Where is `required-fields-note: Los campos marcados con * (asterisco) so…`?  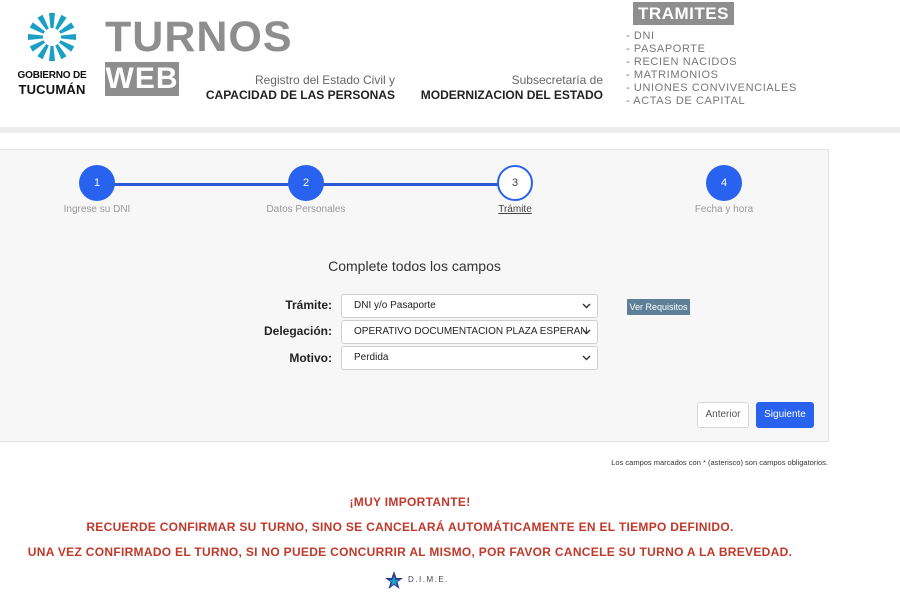 required-fields-note: Los campos marcados con * (asterisco) so… is located at coordinates (719, 462).